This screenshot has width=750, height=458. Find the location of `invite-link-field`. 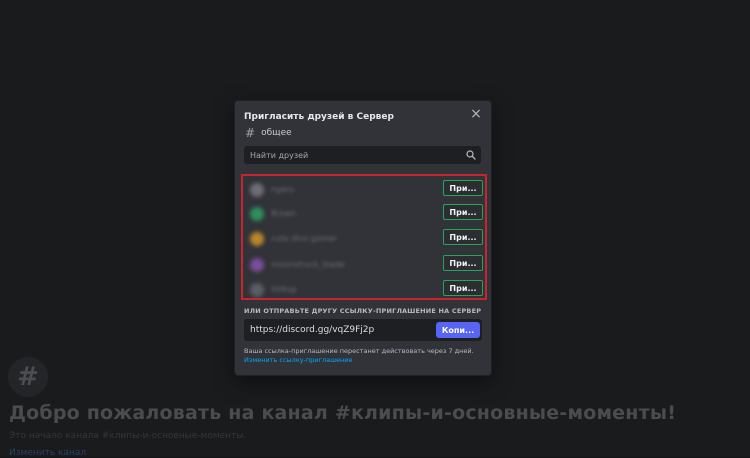

invite-link-field is located at coordinates (334, 330).